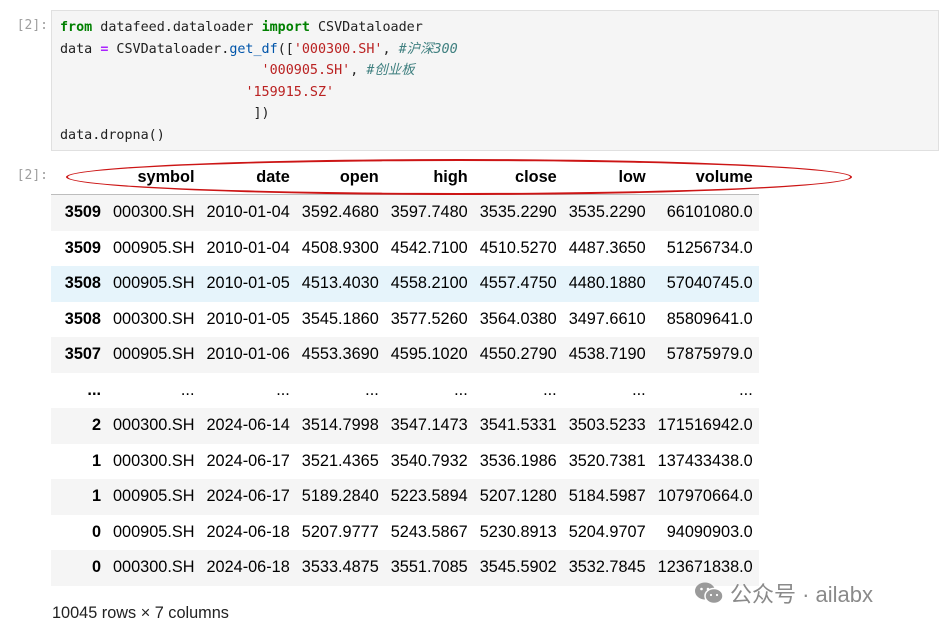 The height and width of the screenshot is (630, 939). What do you see at coordinates (261, 114) in the screenshot?
I see `code-bracket-close: ])` at bounding box center [261, 114].